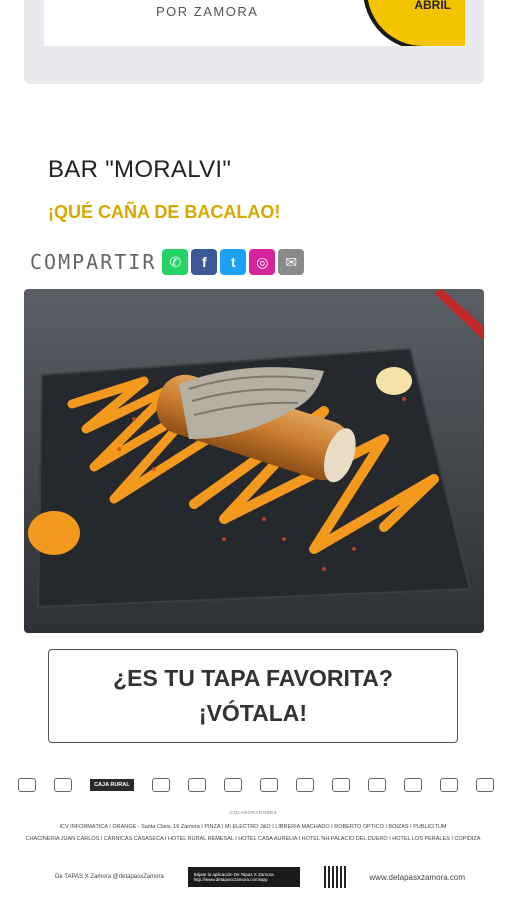 This screenshot has width=507, height=900. I want to click on top-banner-card: POR ZAMORA ABRIL, so click(254, 42).